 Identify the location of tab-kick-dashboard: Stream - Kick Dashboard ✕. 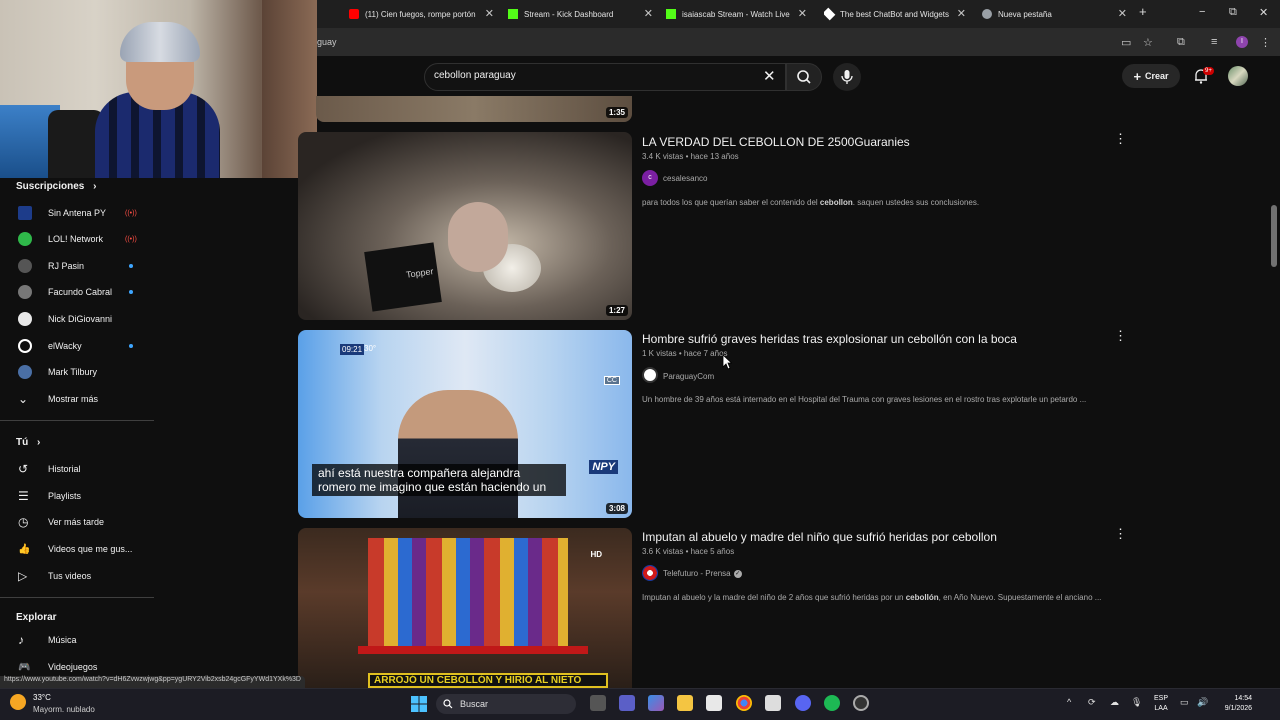
(580, 14).